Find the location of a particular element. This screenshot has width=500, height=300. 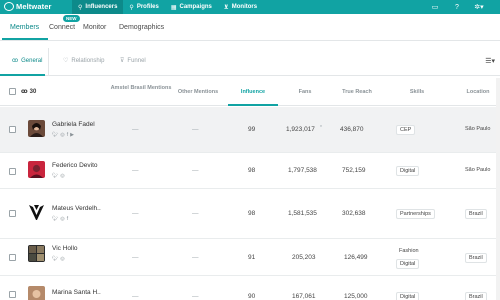

skill-tag: Partnerships is located at coordinates (415, 214).